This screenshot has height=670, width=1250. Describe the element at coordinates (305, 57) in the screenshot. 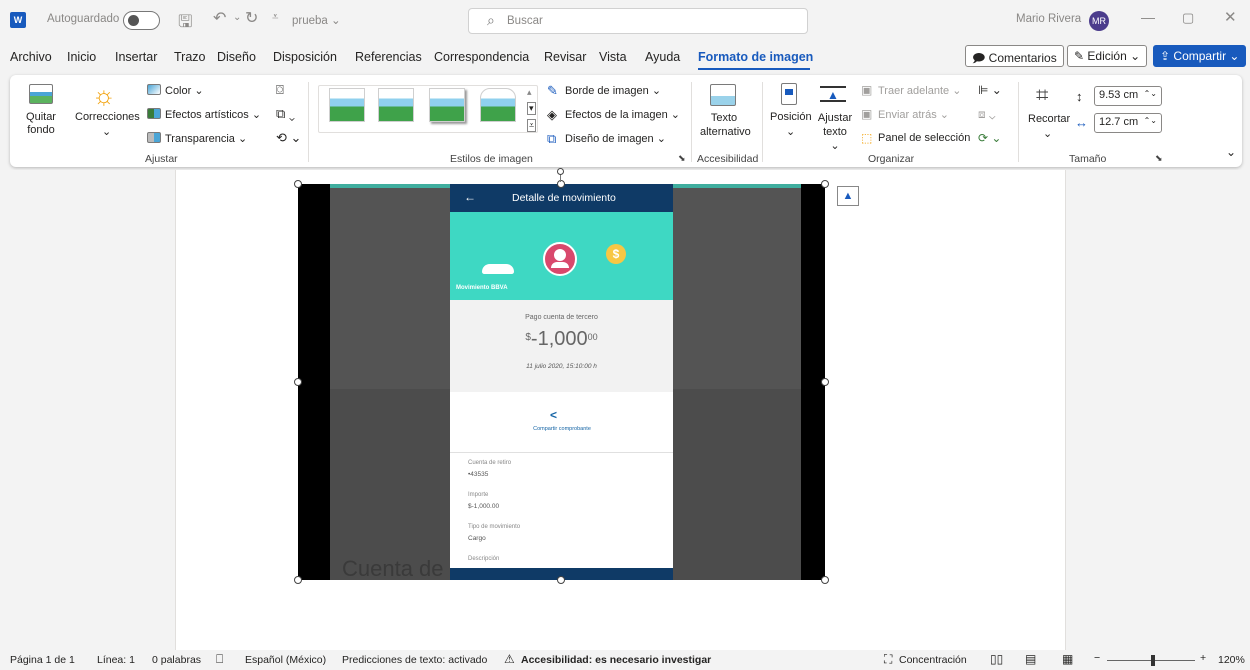

I see `tab-disposicion: Disposición` at that location.